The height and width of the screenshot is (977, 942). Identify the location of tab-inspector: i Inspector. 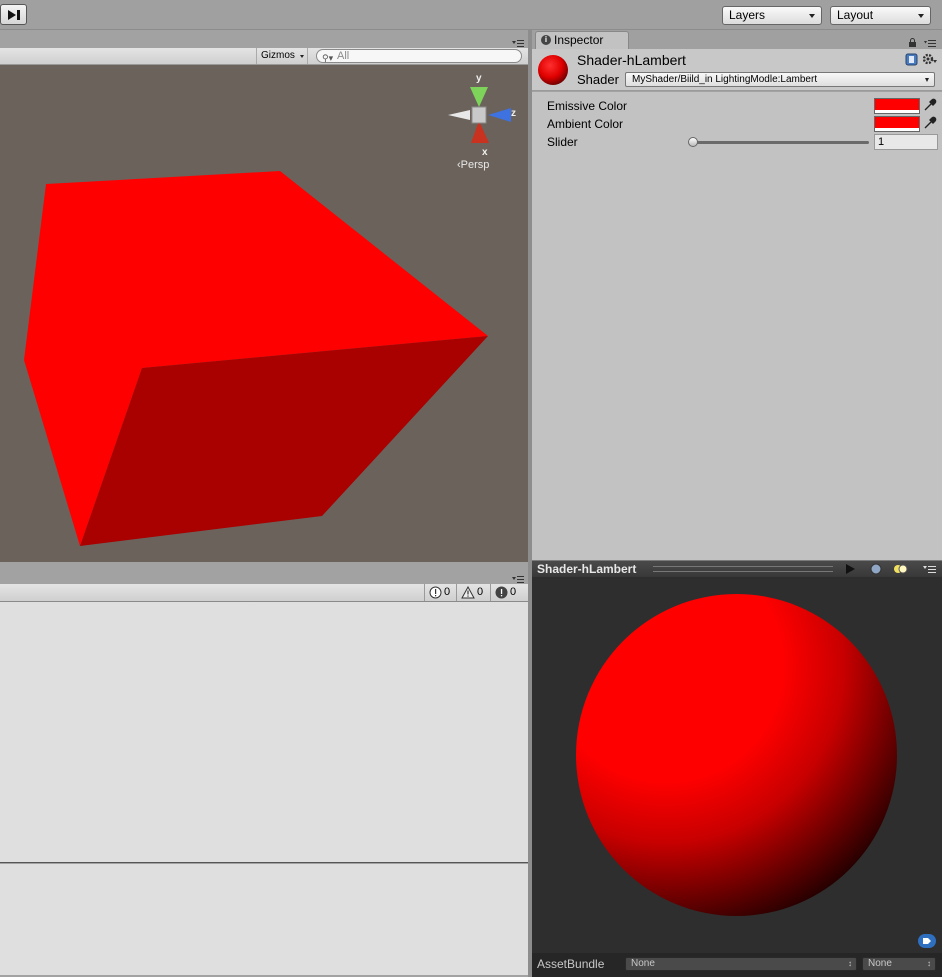
(582, 40).